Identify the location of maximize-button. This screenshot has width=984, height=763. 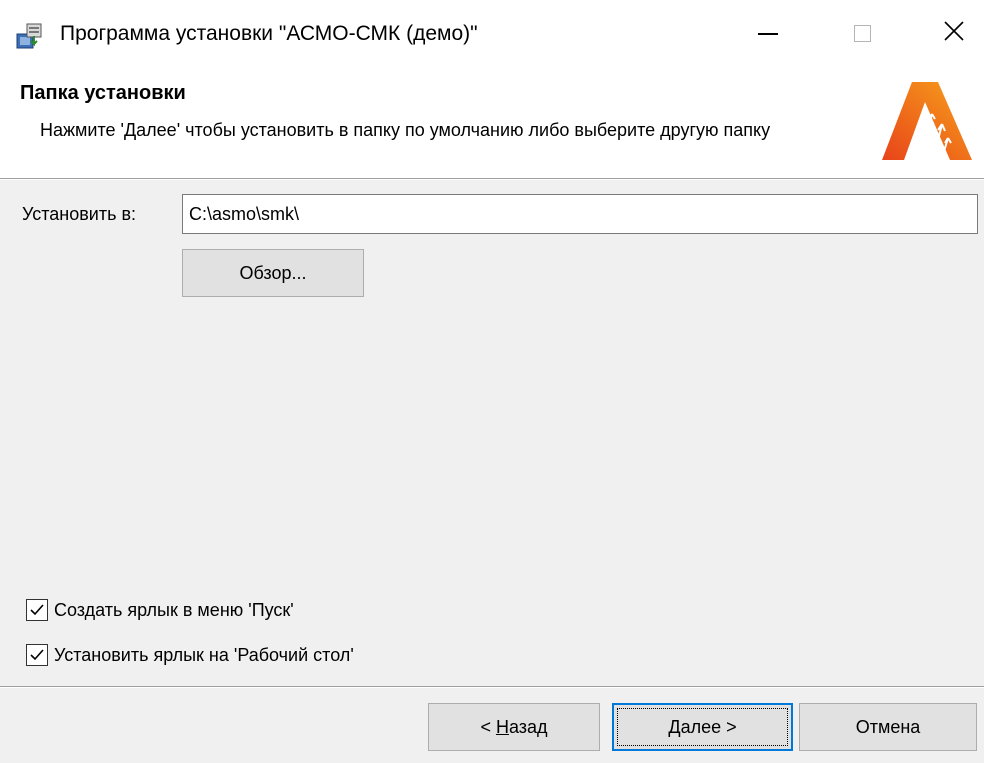
(862, 33).